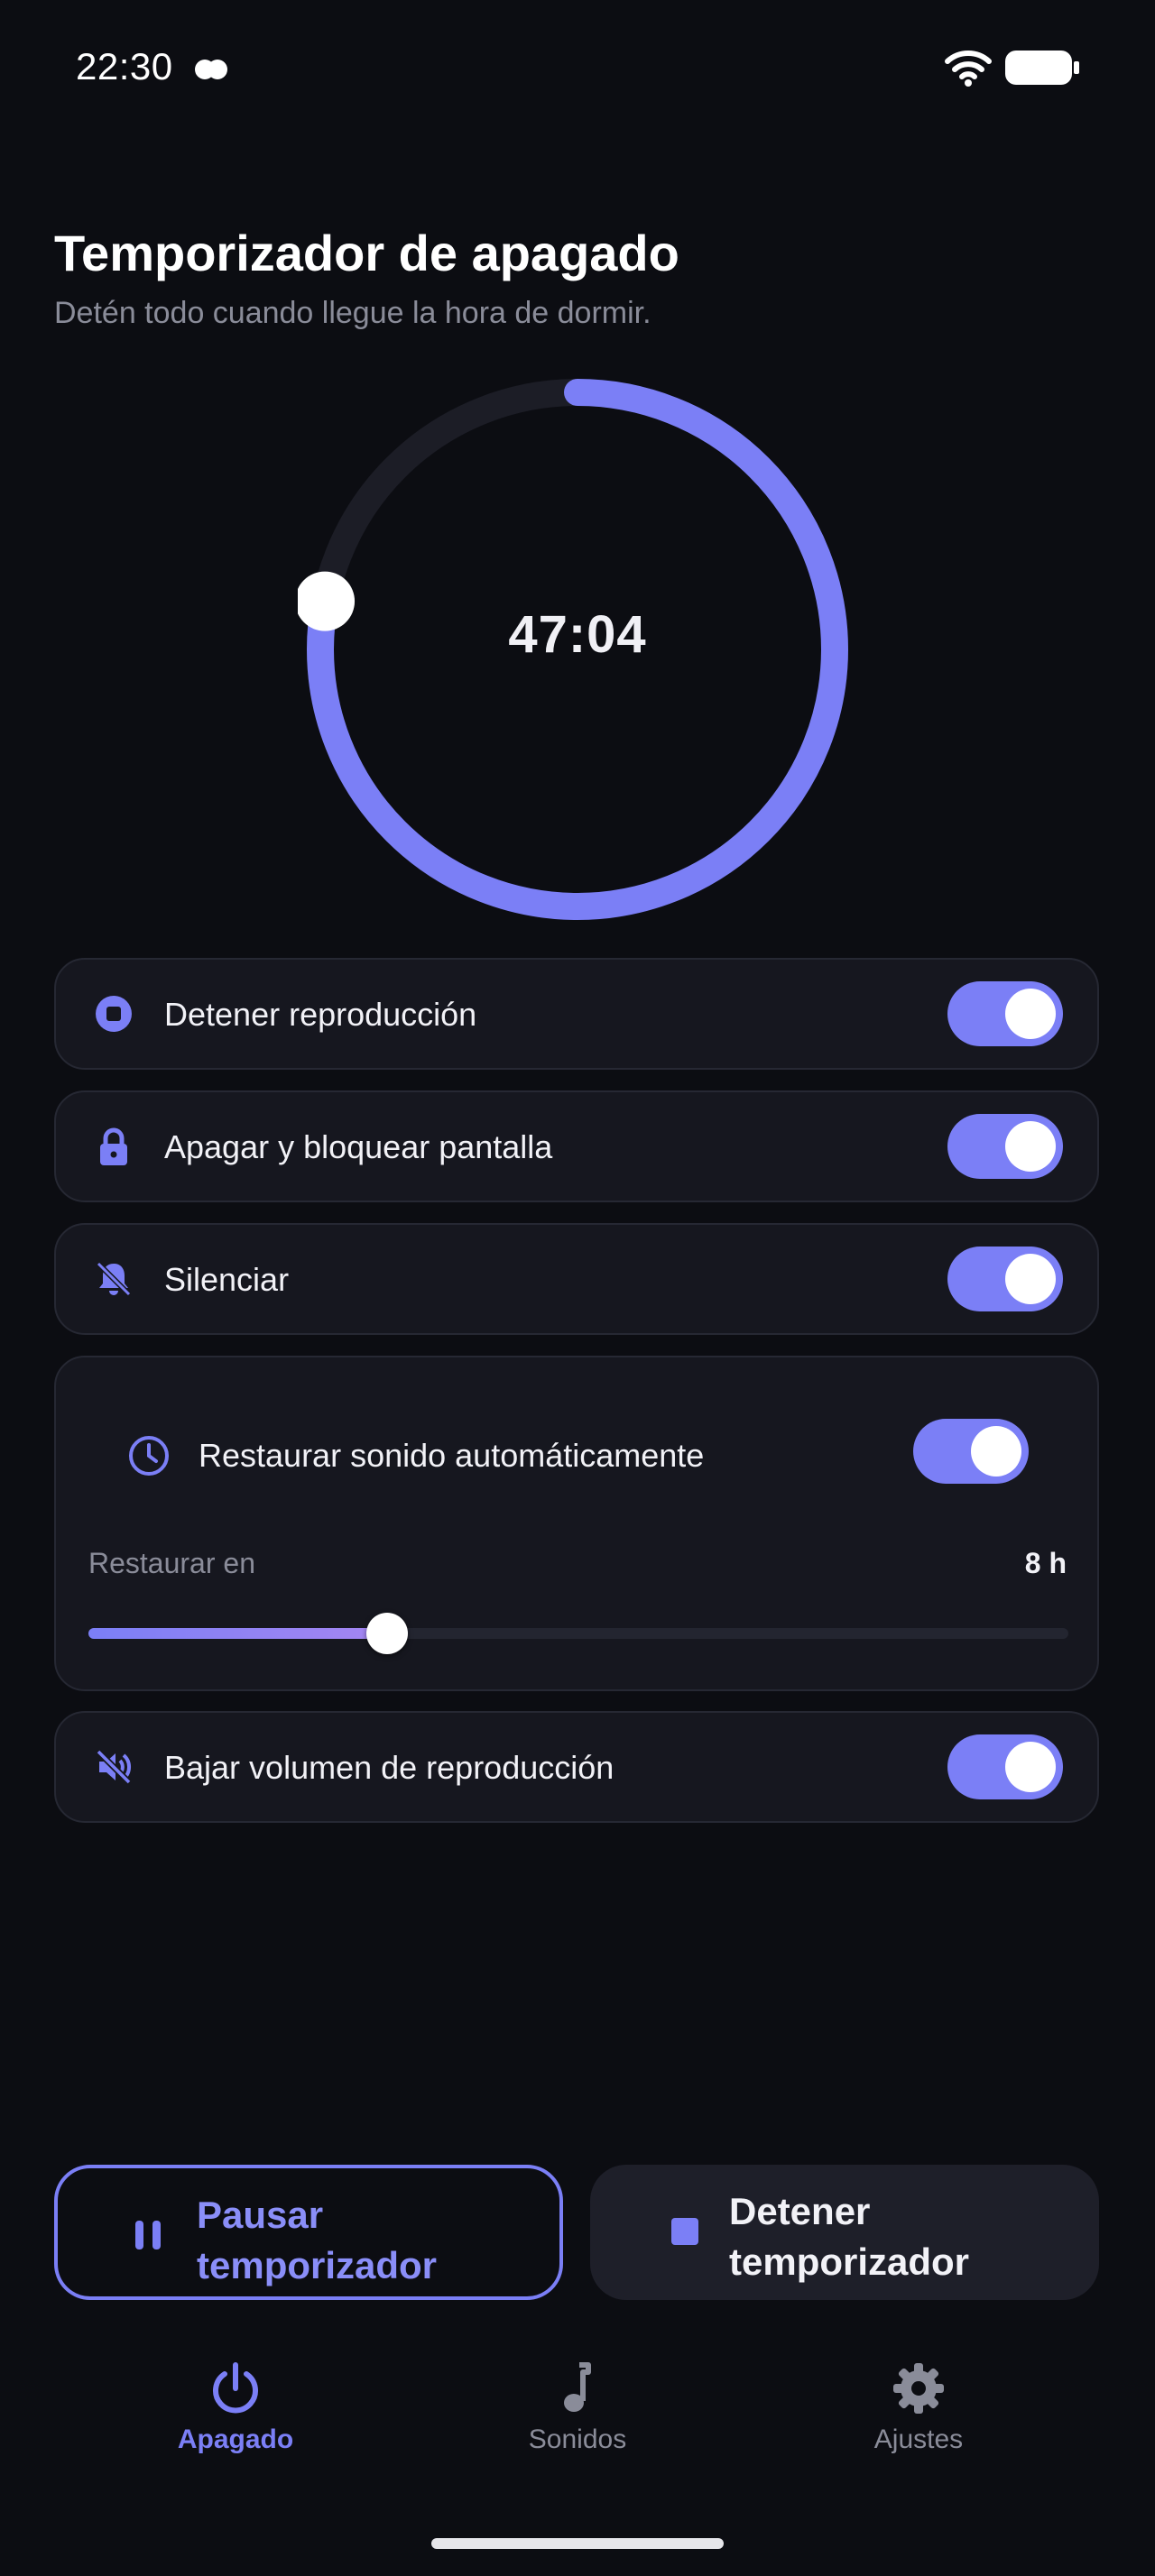 This screenshot has width=1155, height=2576. What do you see at coordinates (577, 2414) in the screenshot?
I see `nav-item-sonidos: Sonidos` at bounding box center [577, 2414].